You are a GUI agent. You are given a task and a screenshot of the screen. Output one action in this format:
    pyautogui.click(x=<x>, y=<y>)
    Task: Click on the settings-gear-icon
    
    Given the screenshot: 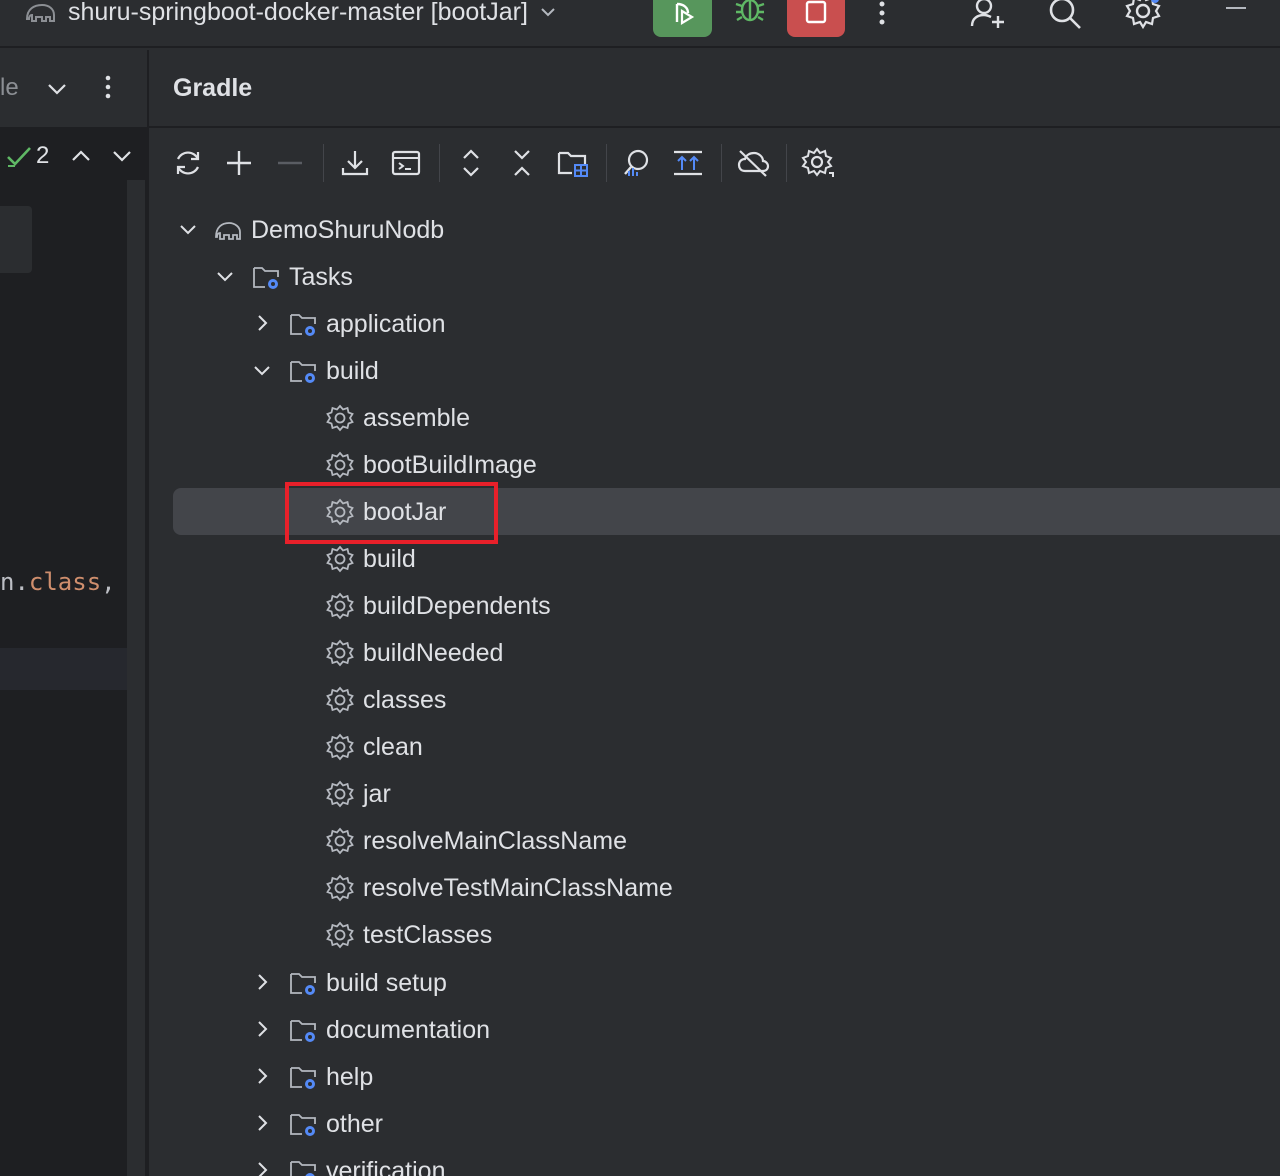 What is the action you would take?
    pyautogui.click(x=1143, y=15)
    